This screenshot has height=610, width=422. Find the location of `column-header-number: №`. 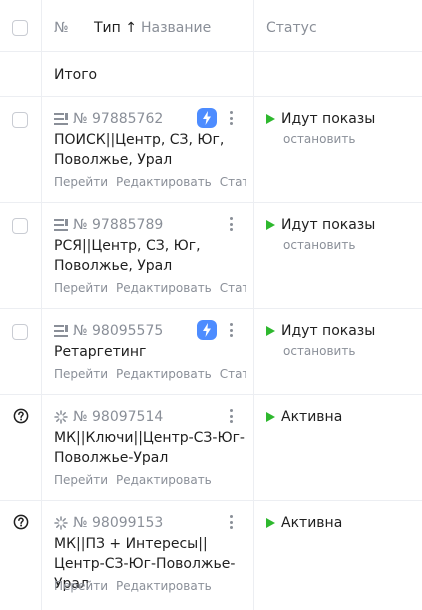

column-header-number: № is located at coordinates (61, 28).